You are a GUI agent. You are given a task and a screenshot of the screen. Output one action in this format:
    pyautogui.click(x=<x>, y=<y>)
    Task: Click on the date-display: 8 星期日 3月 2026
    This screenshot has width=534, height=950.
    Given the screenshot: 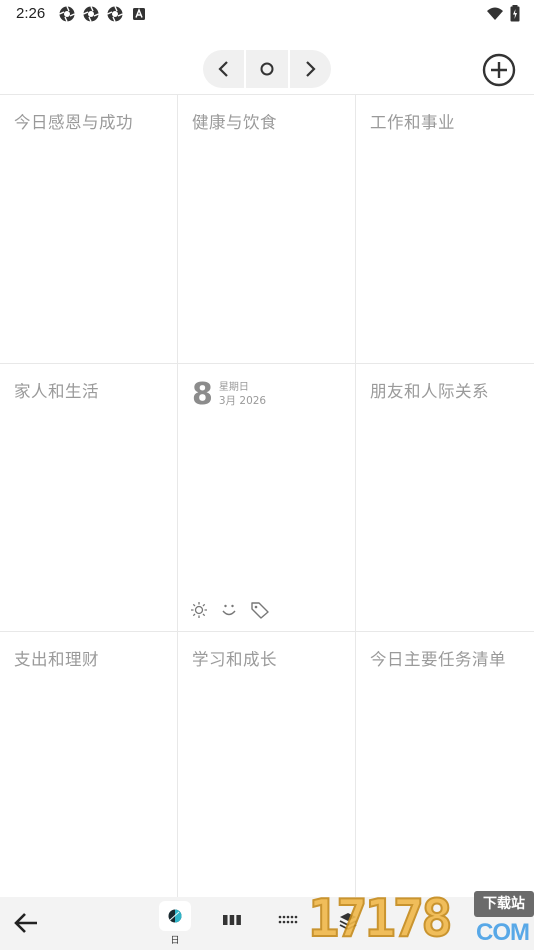 What is the action you would take?
    pyautogui.click(x=229, y=395)
    